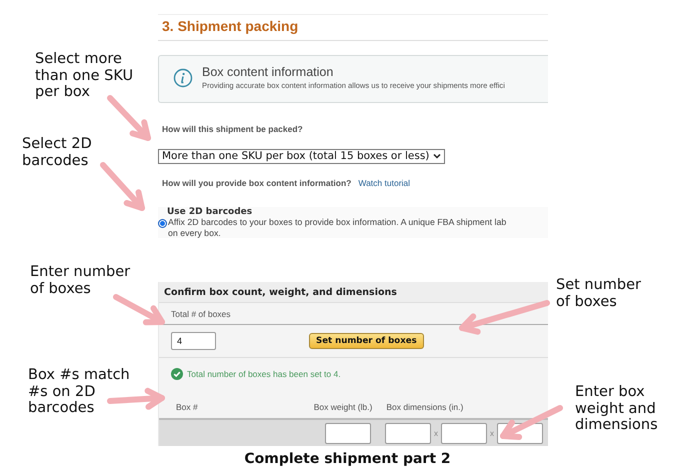  What do you see at coordinates (84, 75) in the screenshot?
I see `annotation-text: Select more than one SKU per box` at bounding box center [84, 75].